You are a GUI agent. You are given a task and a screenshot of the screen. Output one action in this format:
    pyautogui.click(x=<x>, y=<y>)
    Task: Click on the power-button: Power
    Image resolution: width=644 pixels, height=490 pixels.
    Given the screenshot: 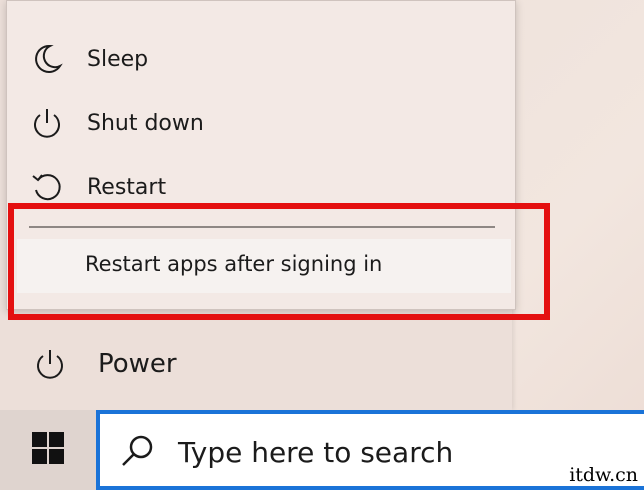 What is the action you would take?
    pyautogui.click(x=256, y=364)
    